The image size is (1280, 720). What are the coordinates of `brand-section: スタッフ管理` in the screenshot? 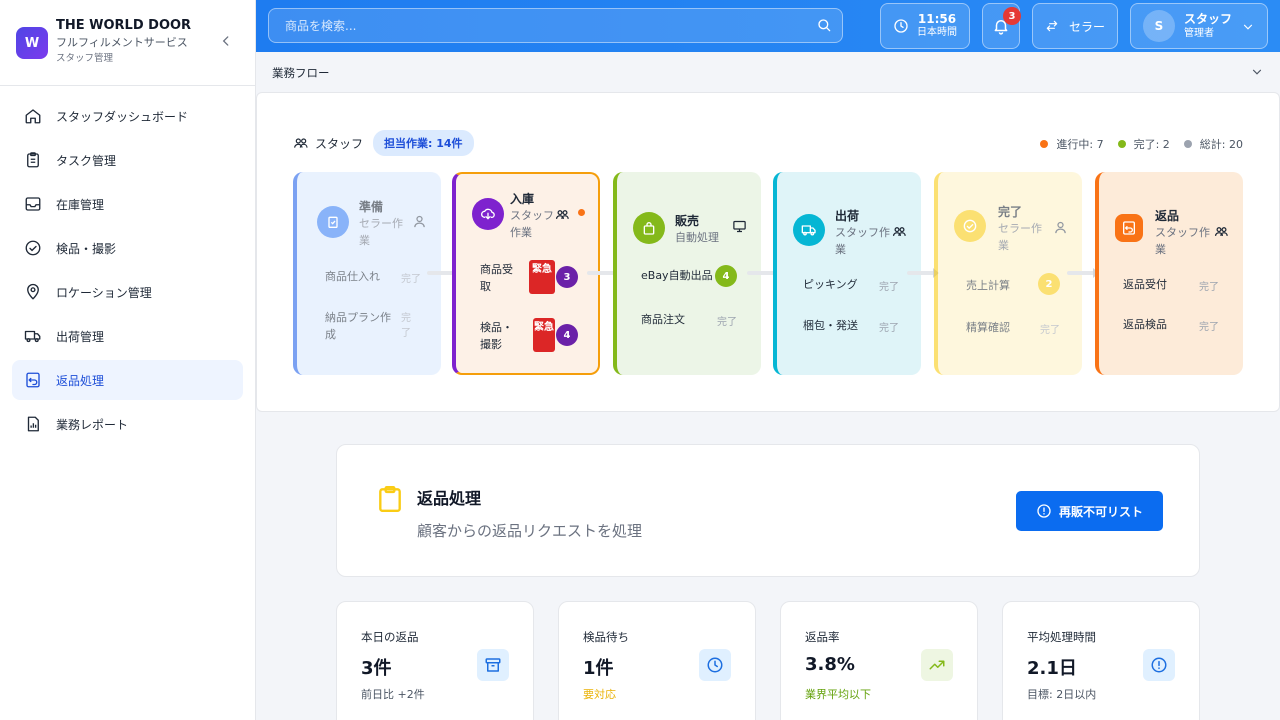 It's located at (85, 58).